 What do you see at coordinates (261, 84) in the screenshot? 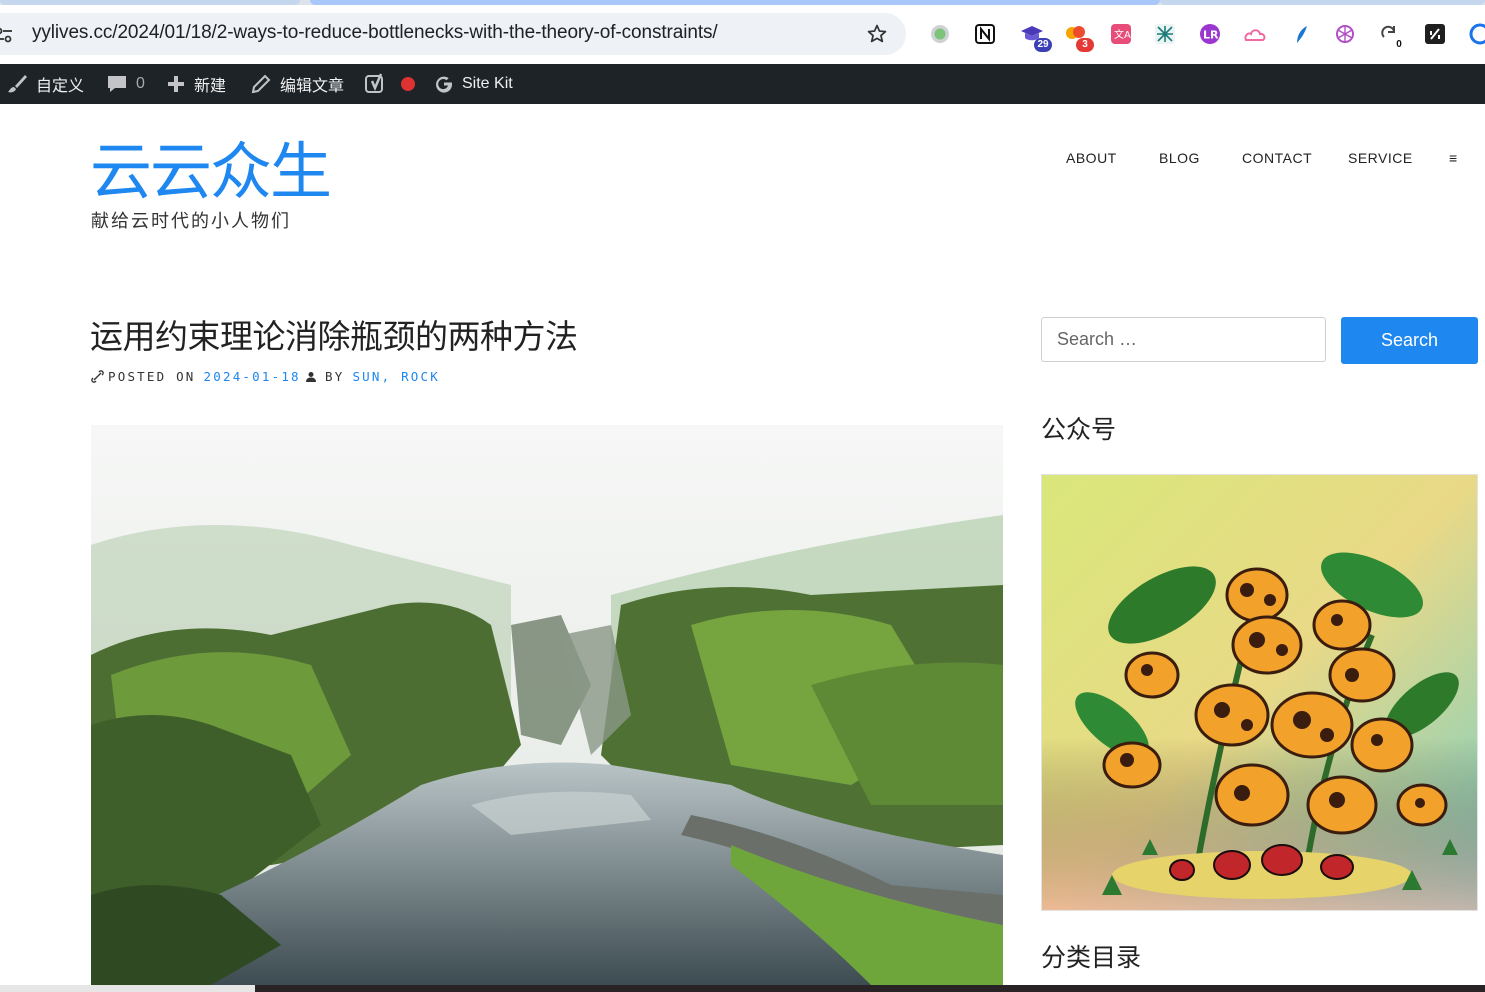
I see `pencil-icon` at bounding box center [261, 84].